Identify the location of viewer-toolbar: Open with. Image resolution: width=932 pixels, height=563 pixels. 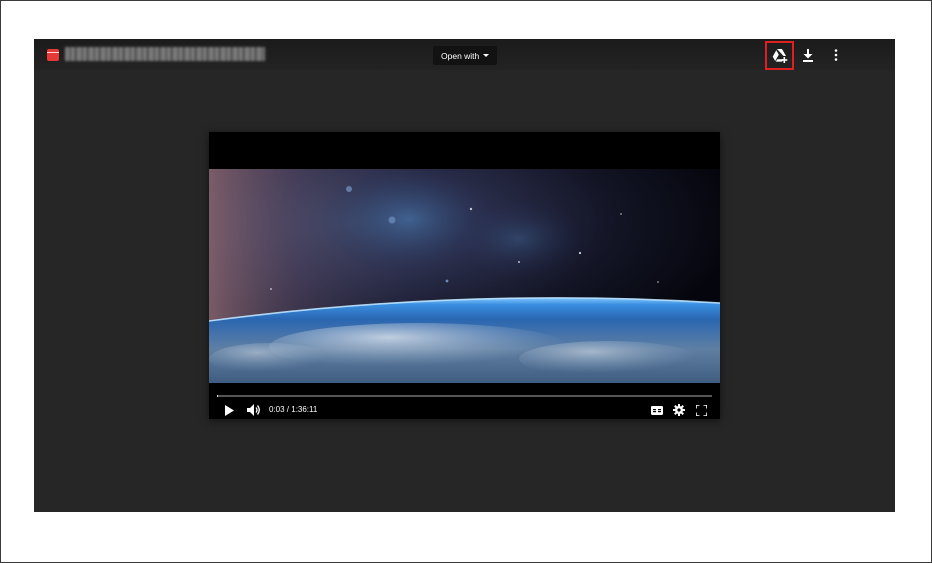
(464, 54).